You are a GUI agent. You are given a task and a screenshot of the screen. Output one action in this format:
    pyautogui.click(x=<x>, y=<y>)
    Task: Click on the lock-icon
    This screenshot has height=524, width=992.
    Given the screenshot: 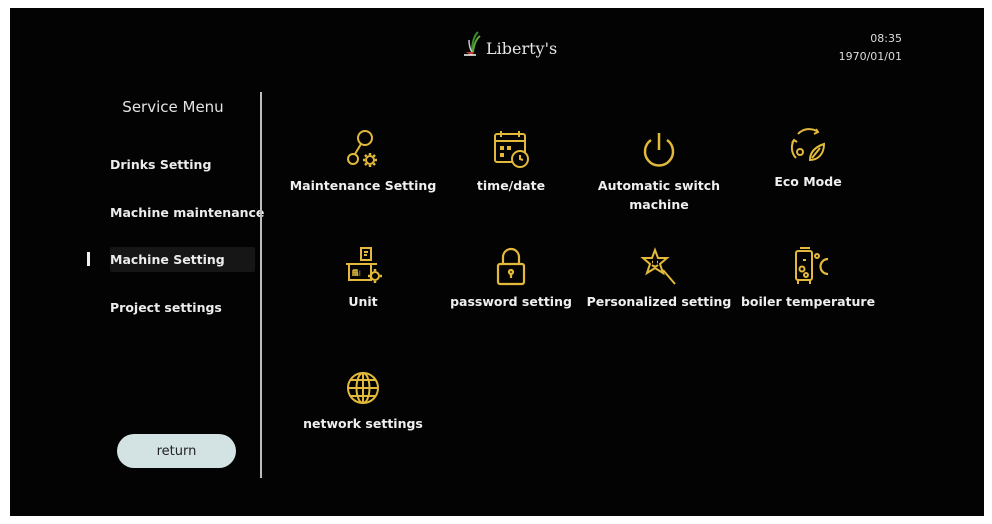 What is the action you would take?
    pyautogui.click(x=511, y=266)
    